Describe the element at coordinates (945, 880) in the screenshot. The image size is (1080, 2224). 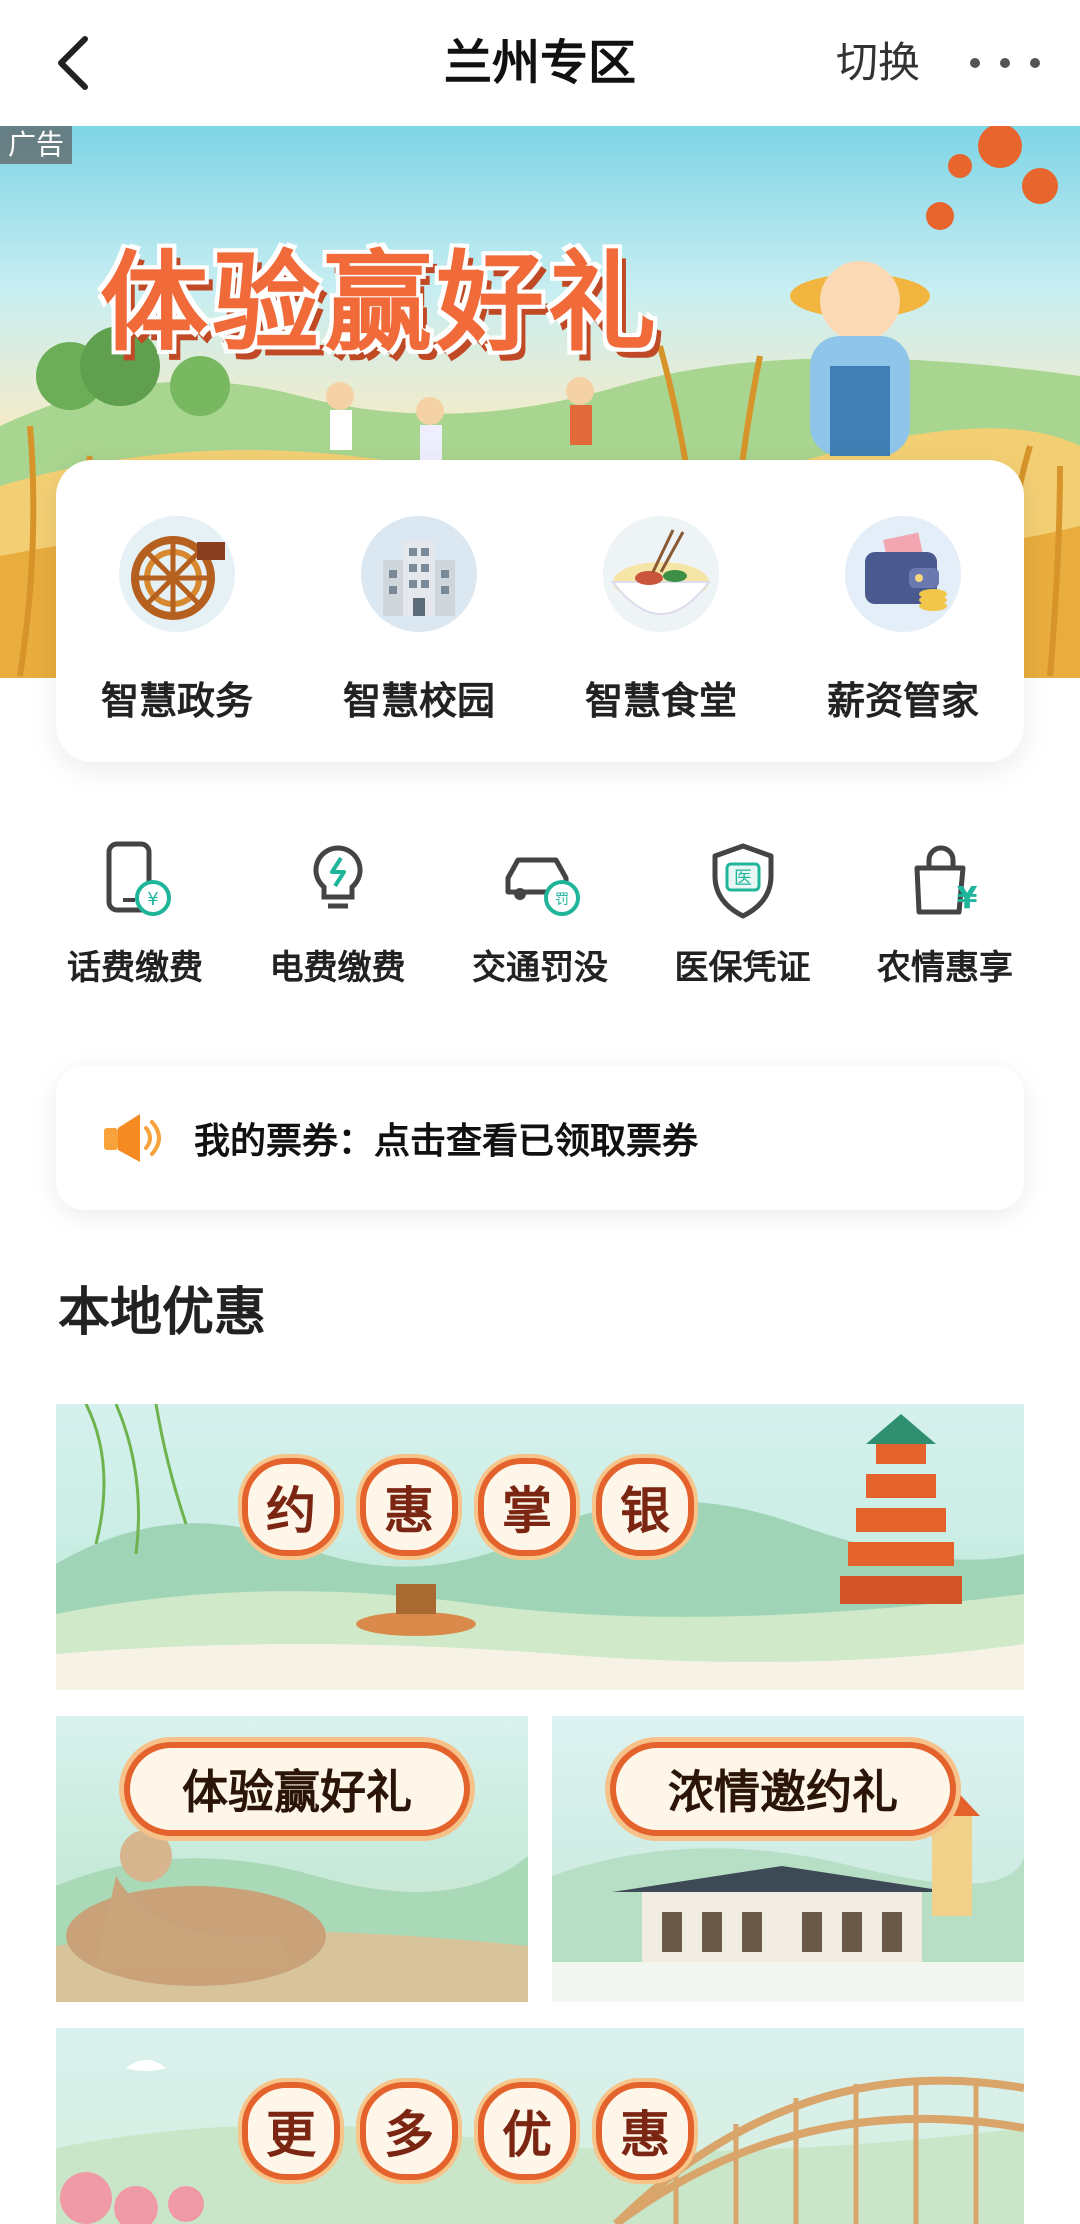
I see `shopping-bag-icon: ¥` at that location.